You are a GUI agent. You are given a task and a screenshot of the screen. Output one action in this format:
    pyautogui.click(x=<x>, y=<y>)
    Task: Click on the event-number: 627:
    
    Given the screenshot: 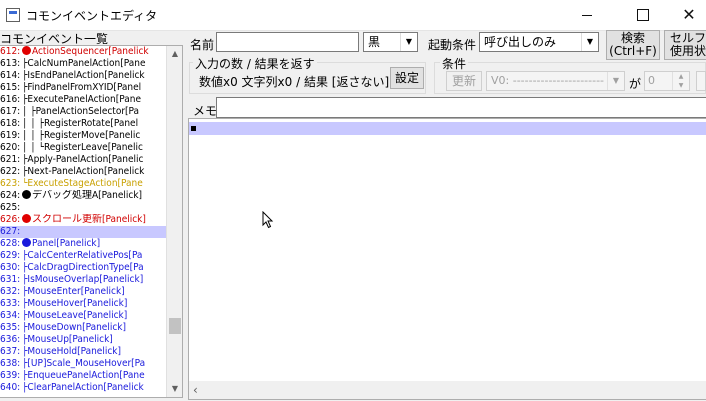 What is the action you would take?
    pyautogui.click(x=10, y=231)
    